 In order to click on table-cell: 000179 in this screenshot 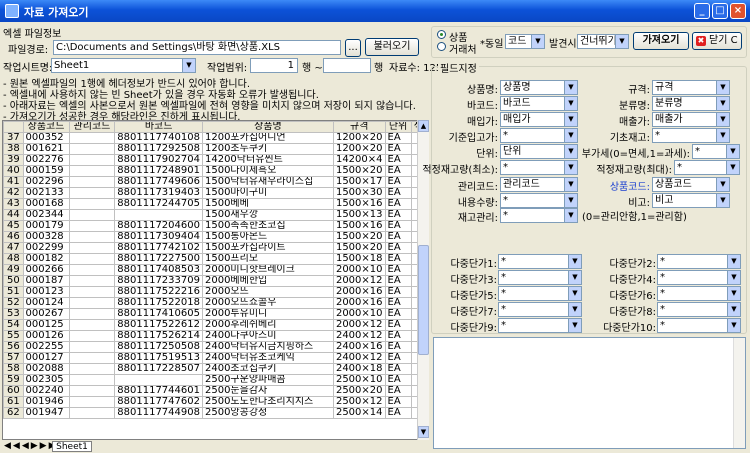, I will do `click(46, 226)`.